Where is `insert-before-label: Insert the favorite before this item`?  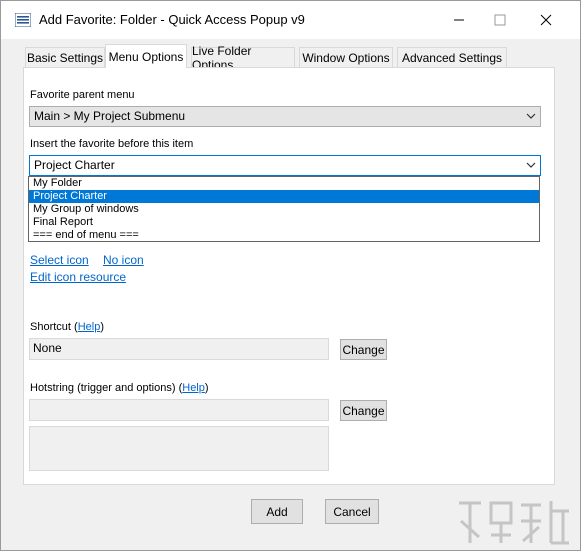 insert-before-label: Insert the favorite before this item is located at coordinates (112, 144).